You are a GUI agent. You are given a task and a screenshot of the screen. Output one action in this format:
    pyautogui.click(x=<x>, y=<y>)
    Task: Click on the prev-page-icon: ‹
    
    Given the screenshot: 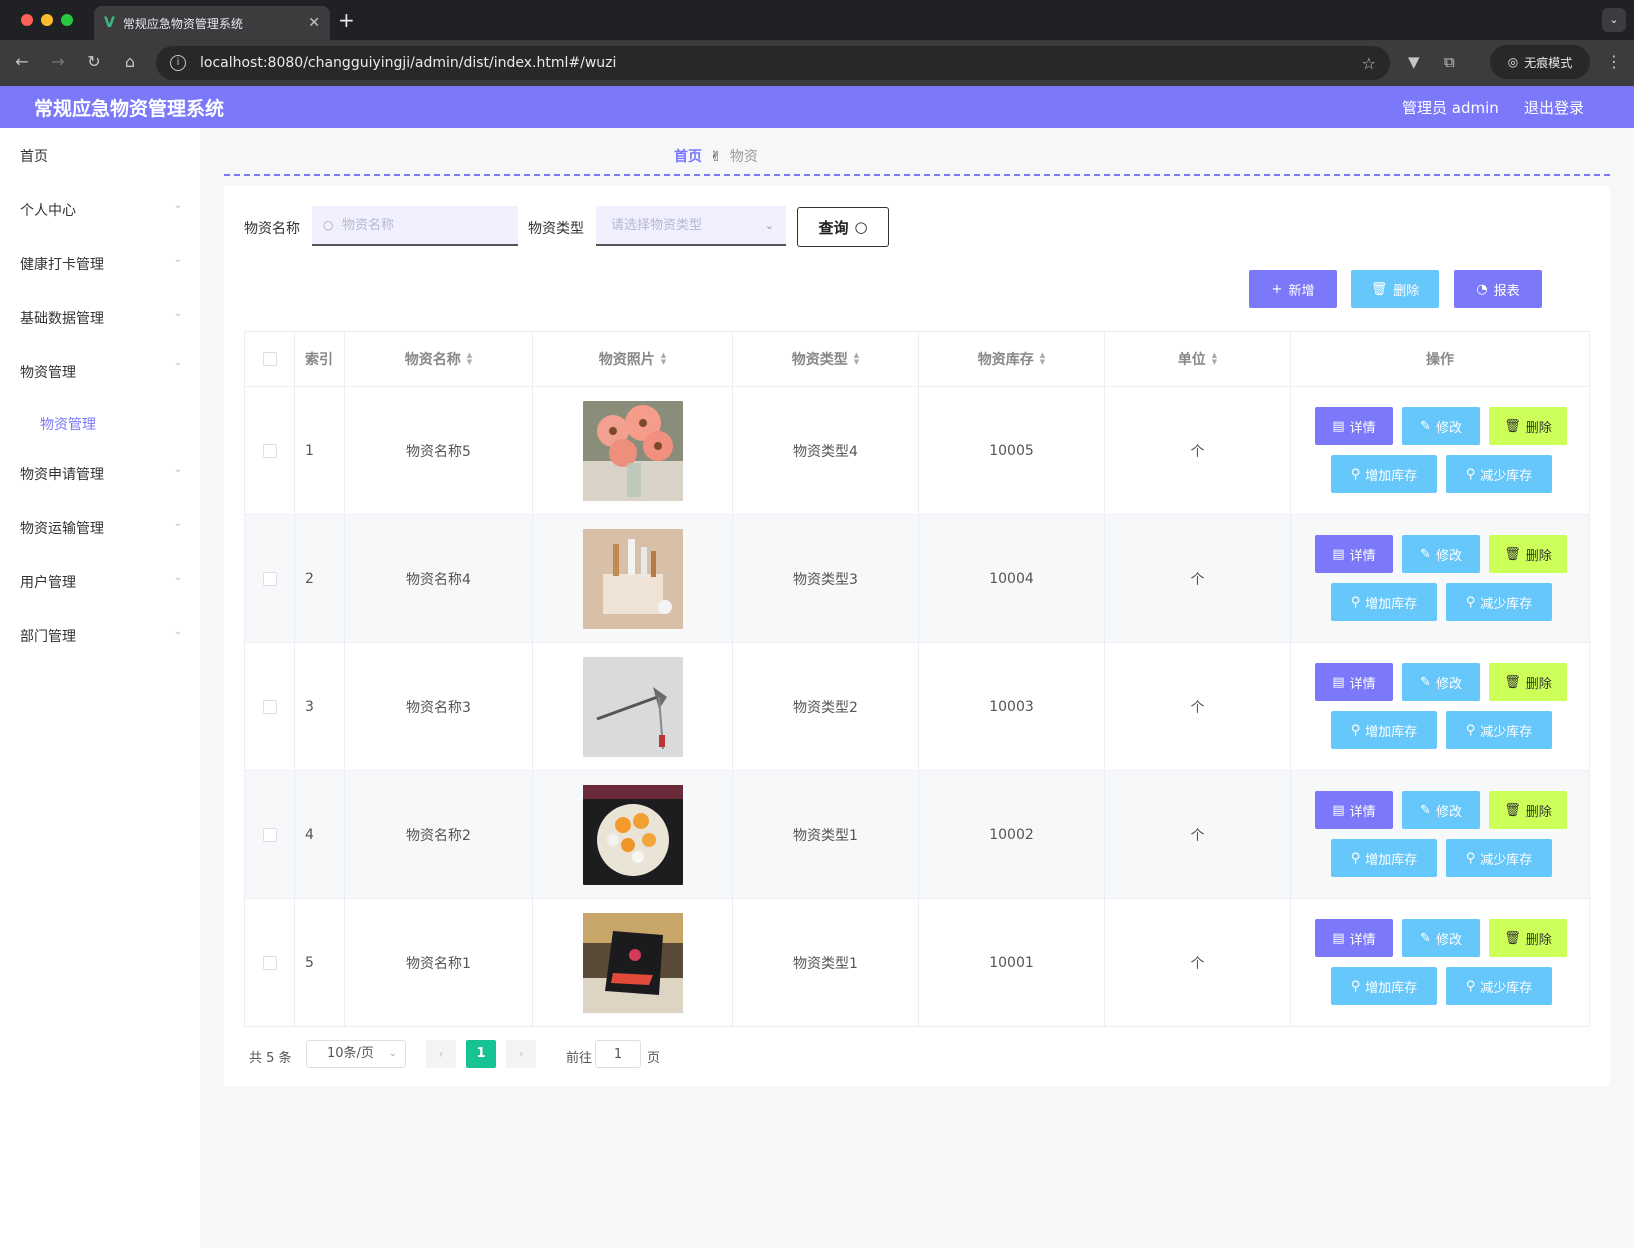 What is the action you would take?
    pyautogui.click(x=441, y=1054)
    